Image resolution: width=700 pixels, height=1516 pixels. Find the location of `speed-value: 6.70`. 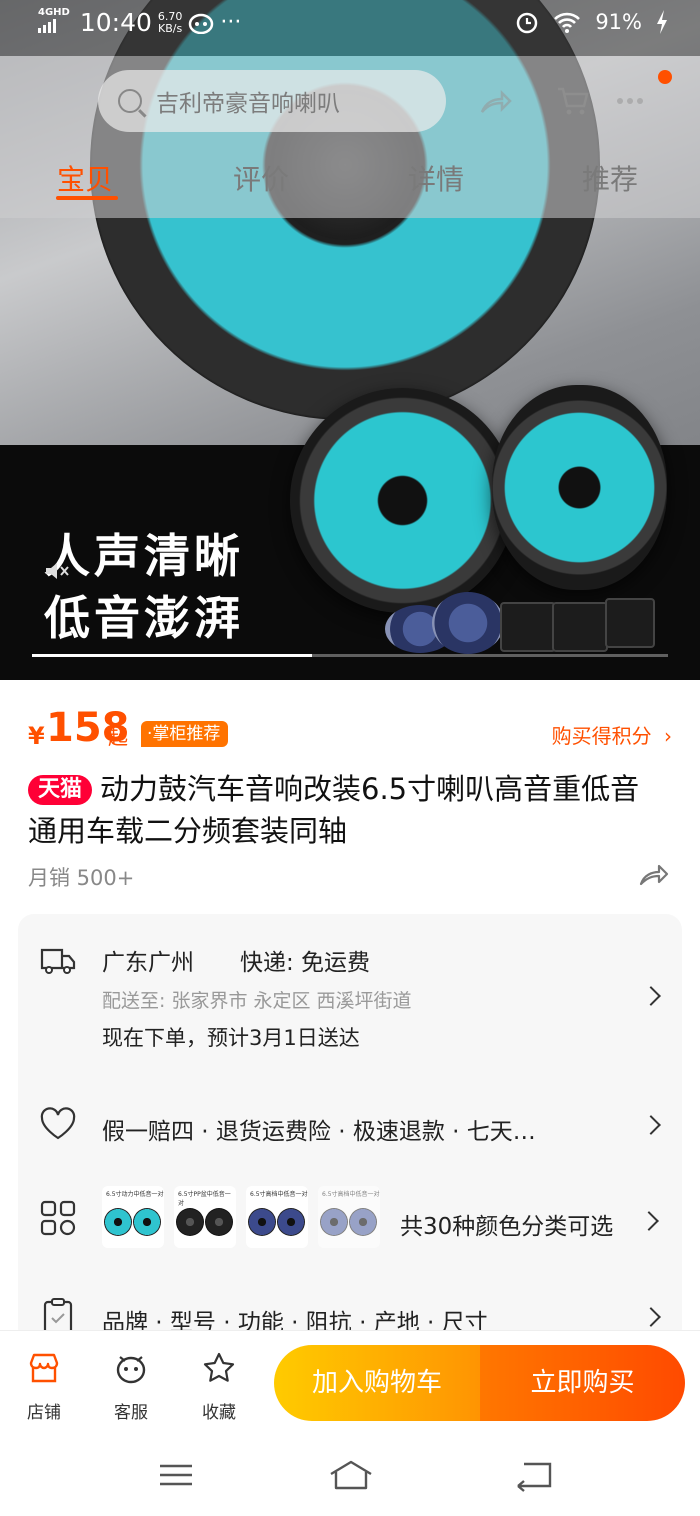

speed-value: 6.70 is located at coordinates (170, 16).